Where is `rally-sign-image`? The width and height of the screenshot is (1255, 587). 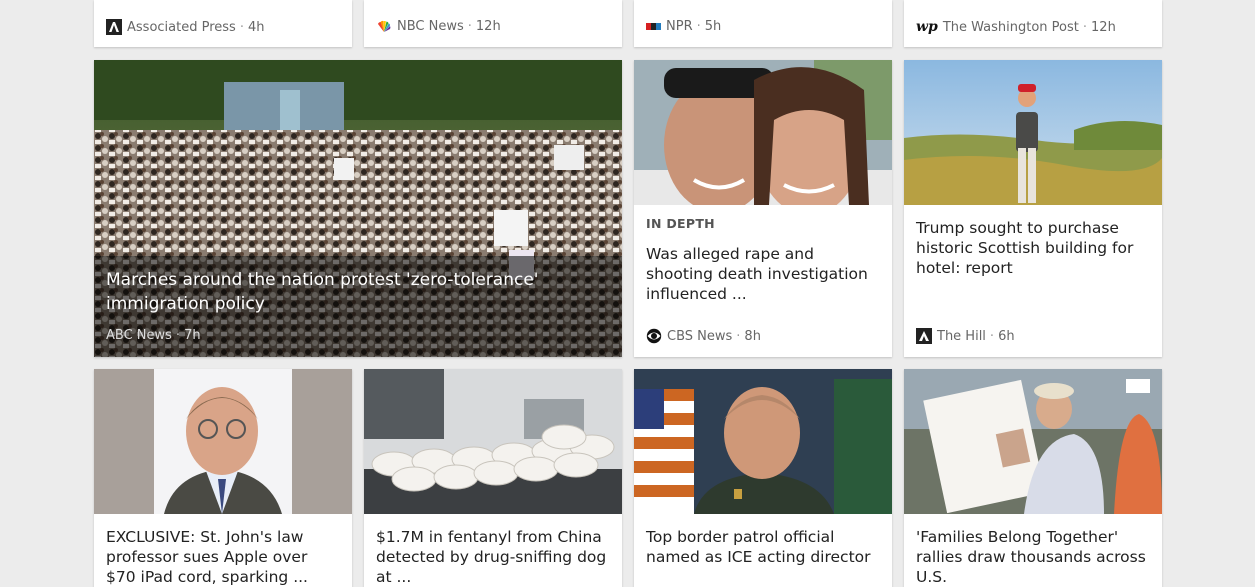 rally-sign-image is located at coordinates (1033, 441).